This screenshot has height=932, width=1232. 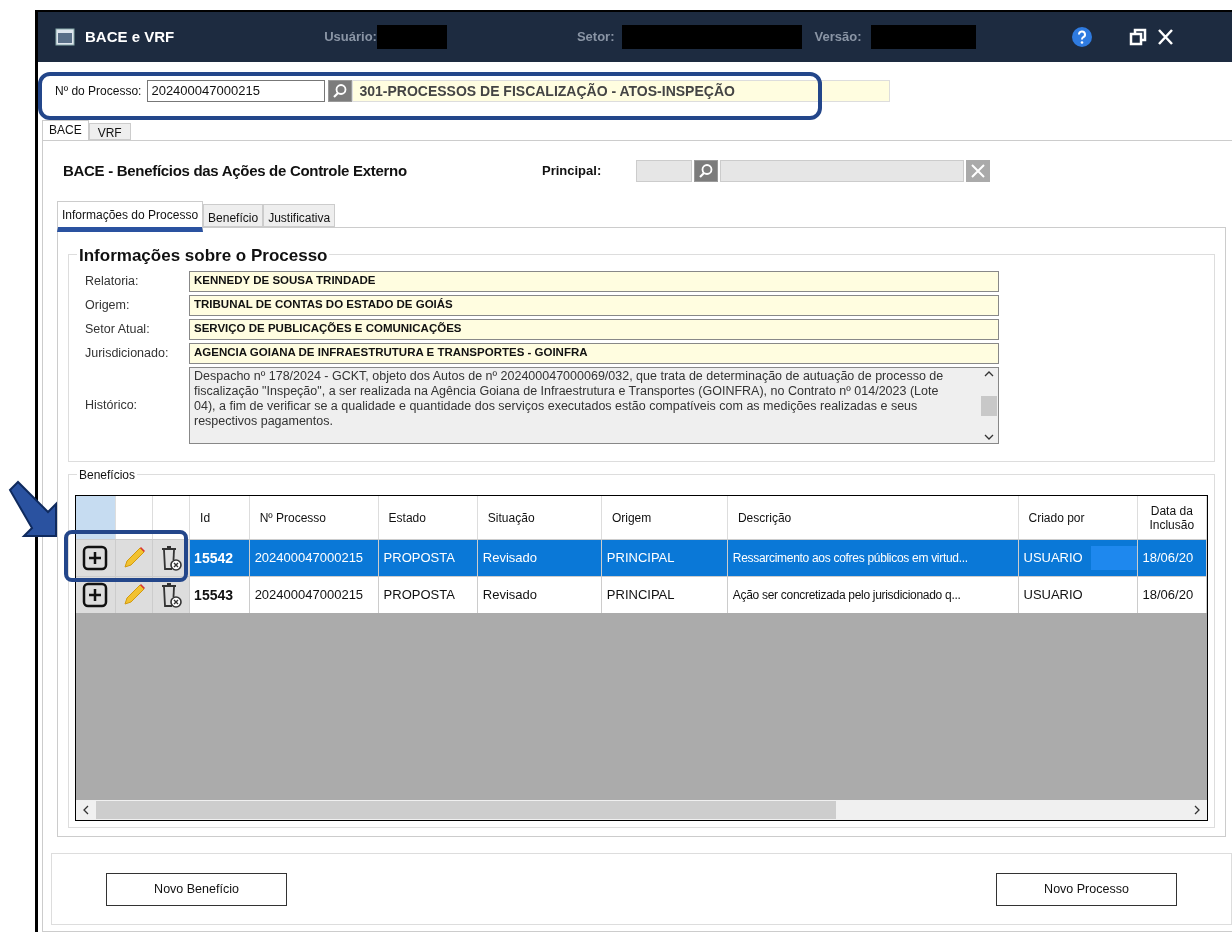 I want to click on action-button: Novo Processo, so click(x=1086, y=889).